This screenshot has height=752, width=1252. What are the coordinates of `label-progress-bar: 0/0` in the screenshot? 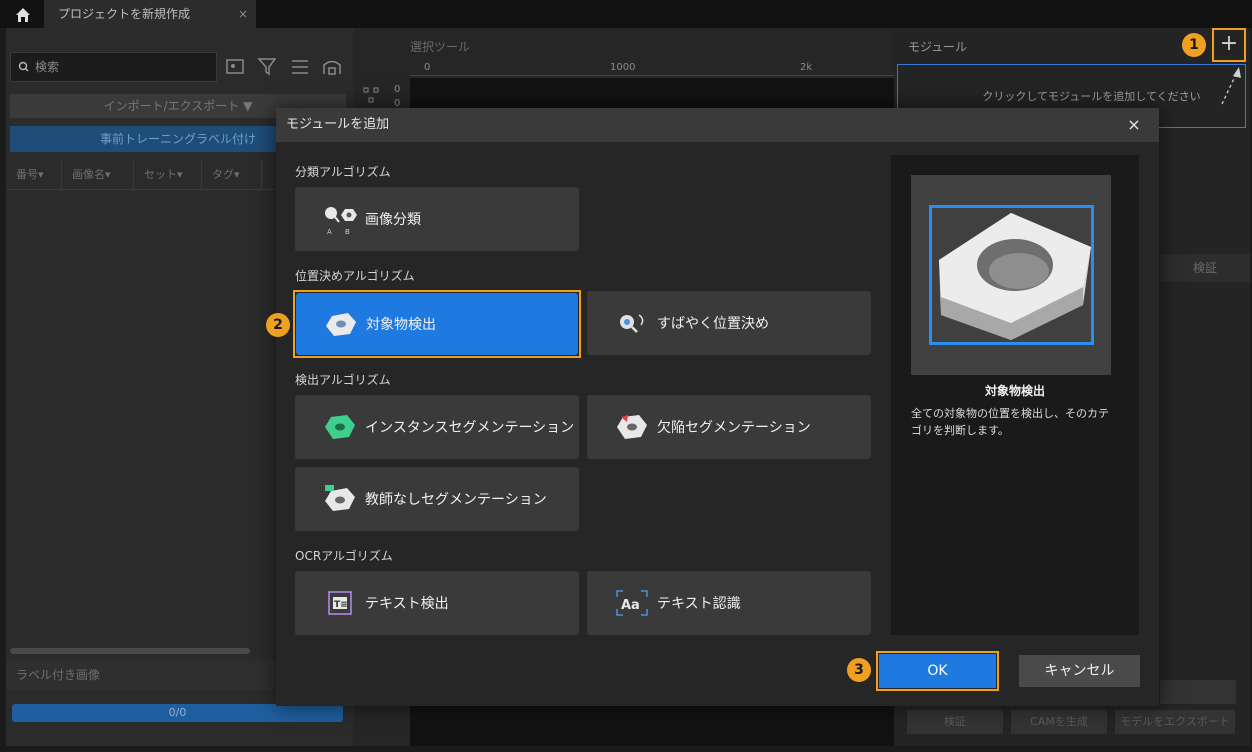 It's located at (177, 713).